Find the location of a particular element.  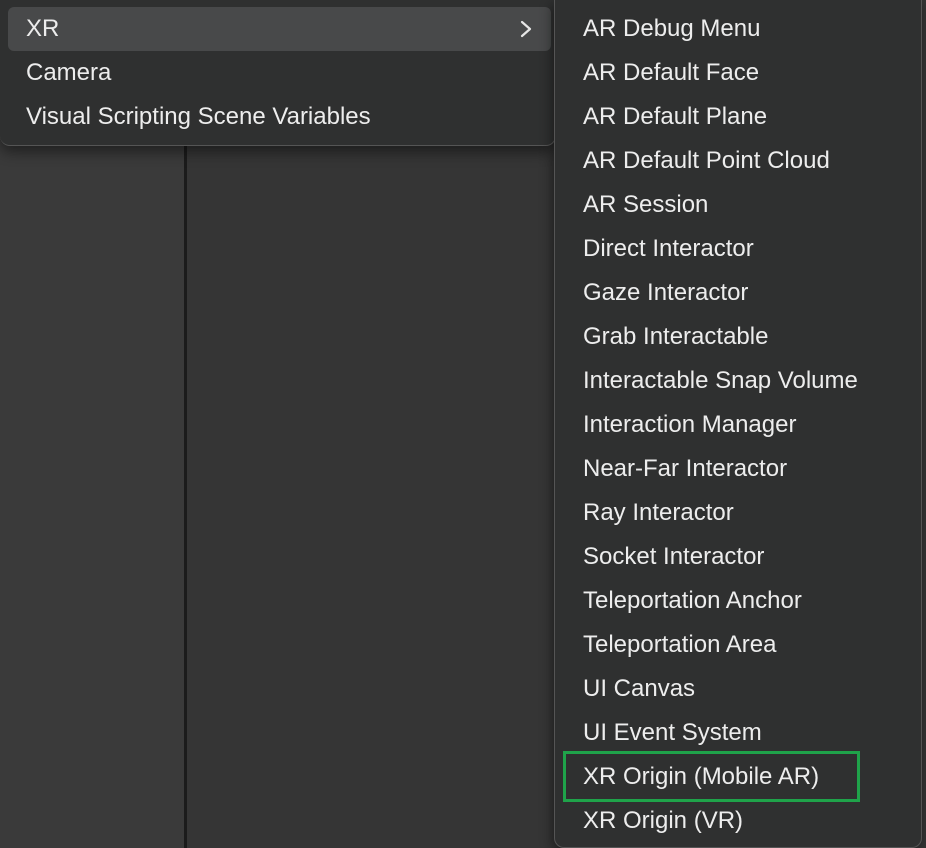

submenu-item-label: AR Default Point Cloud is located at coordinates (706, 160).